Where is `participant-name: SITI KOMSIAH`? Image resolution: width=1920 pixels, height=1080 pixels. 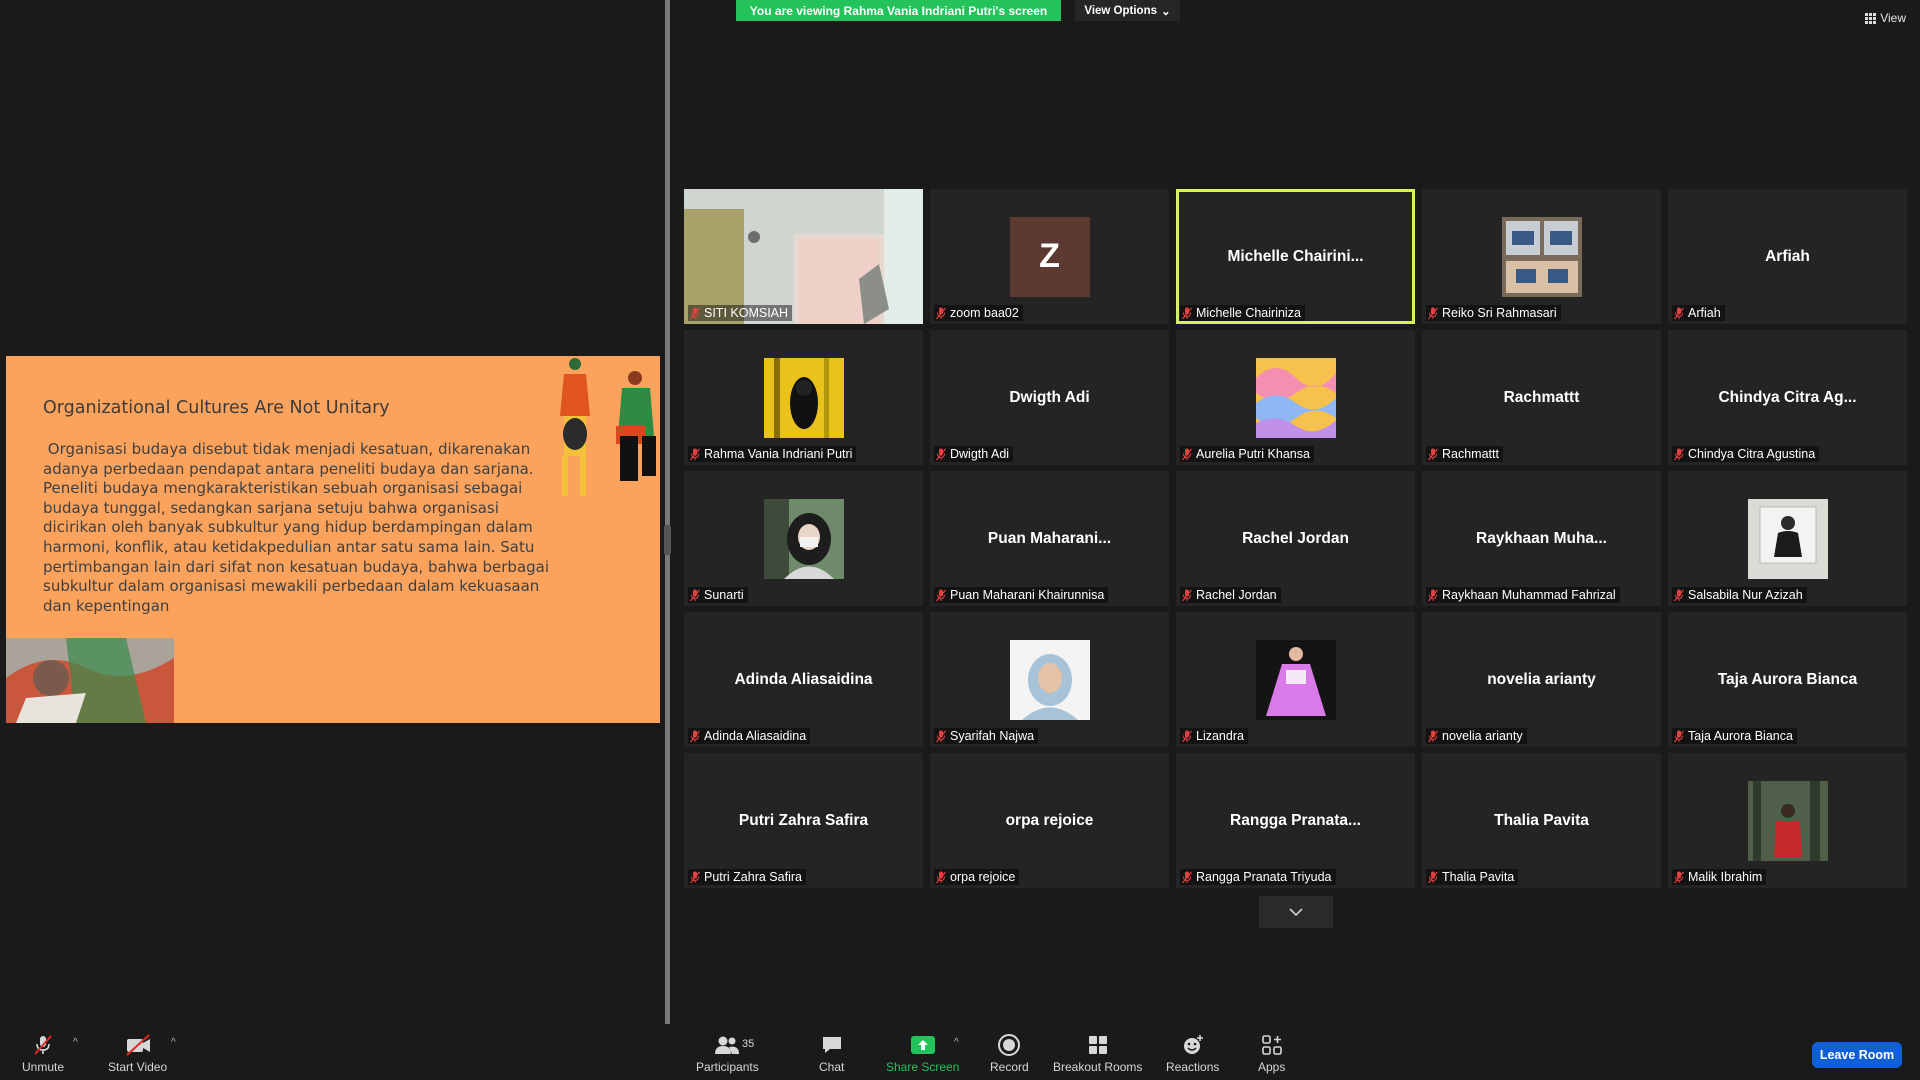
participant-name: SITI KOMSIAH is located at coordinates (746, 313).